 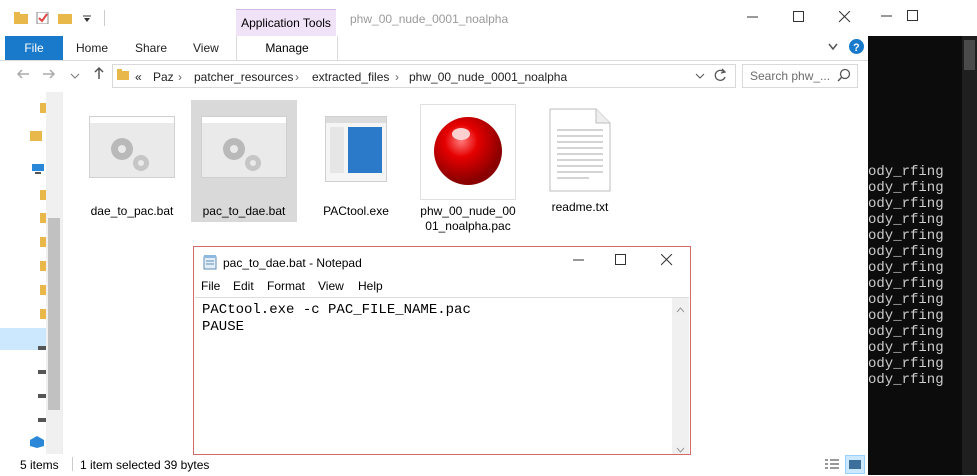 What do you see at coordinates (49, 75) in the screenshot?
I see `forward-icon` at bounding box center [49, 75].